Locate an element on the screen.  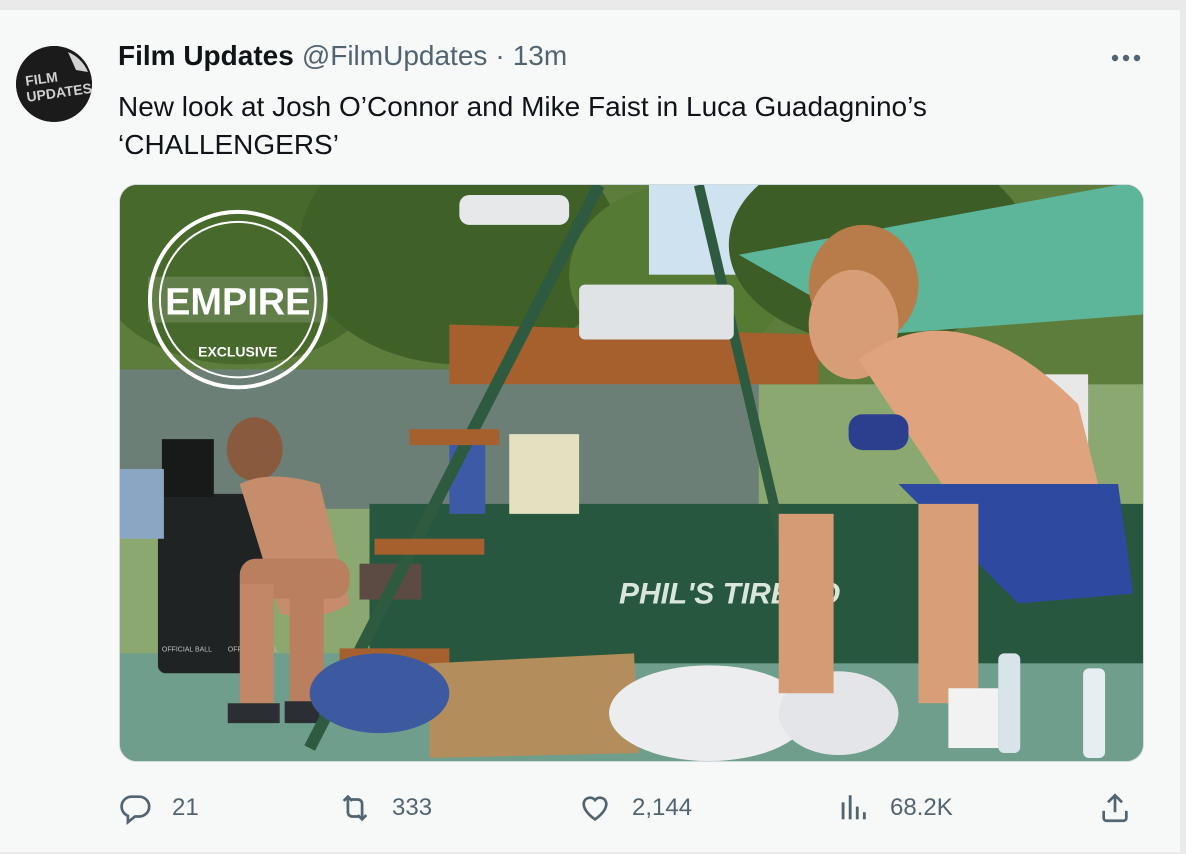
author-name: Film Updates is located at coordinates (206, 56).